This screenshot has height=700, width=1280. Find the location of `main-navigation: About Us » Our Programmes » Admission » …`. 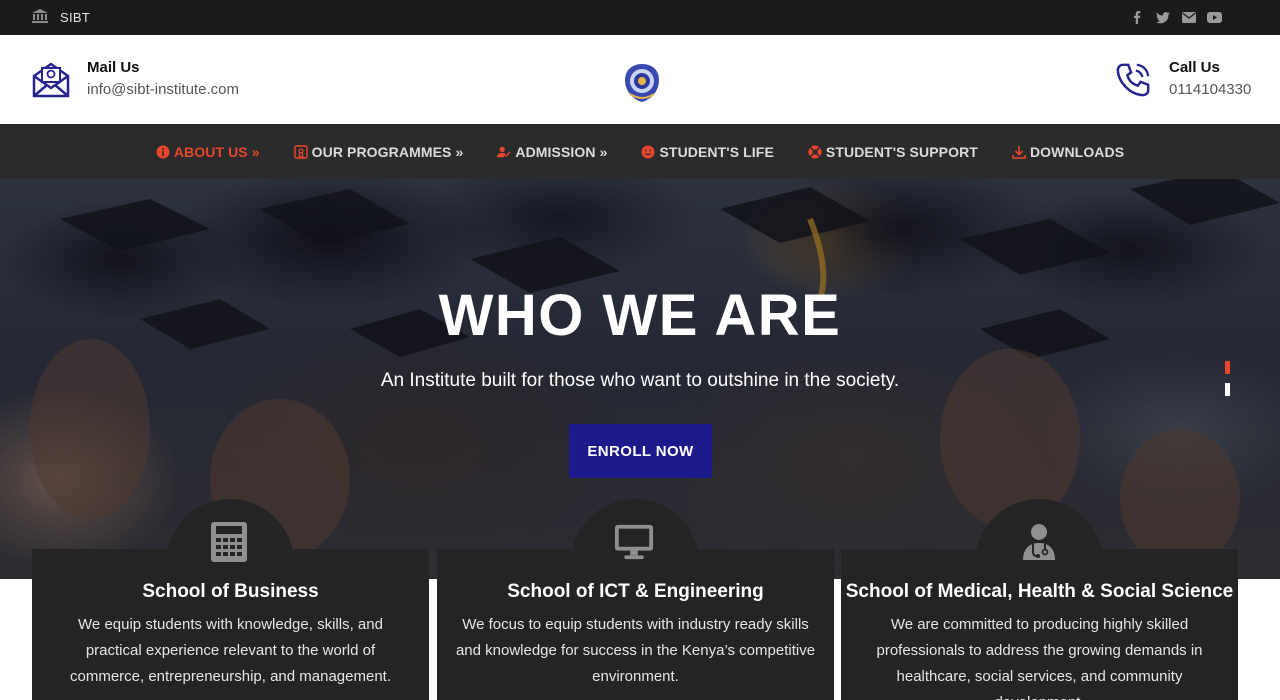

main-navigation: About Us » Our Programmes » Admission » … is located at coordinates (640, 151).